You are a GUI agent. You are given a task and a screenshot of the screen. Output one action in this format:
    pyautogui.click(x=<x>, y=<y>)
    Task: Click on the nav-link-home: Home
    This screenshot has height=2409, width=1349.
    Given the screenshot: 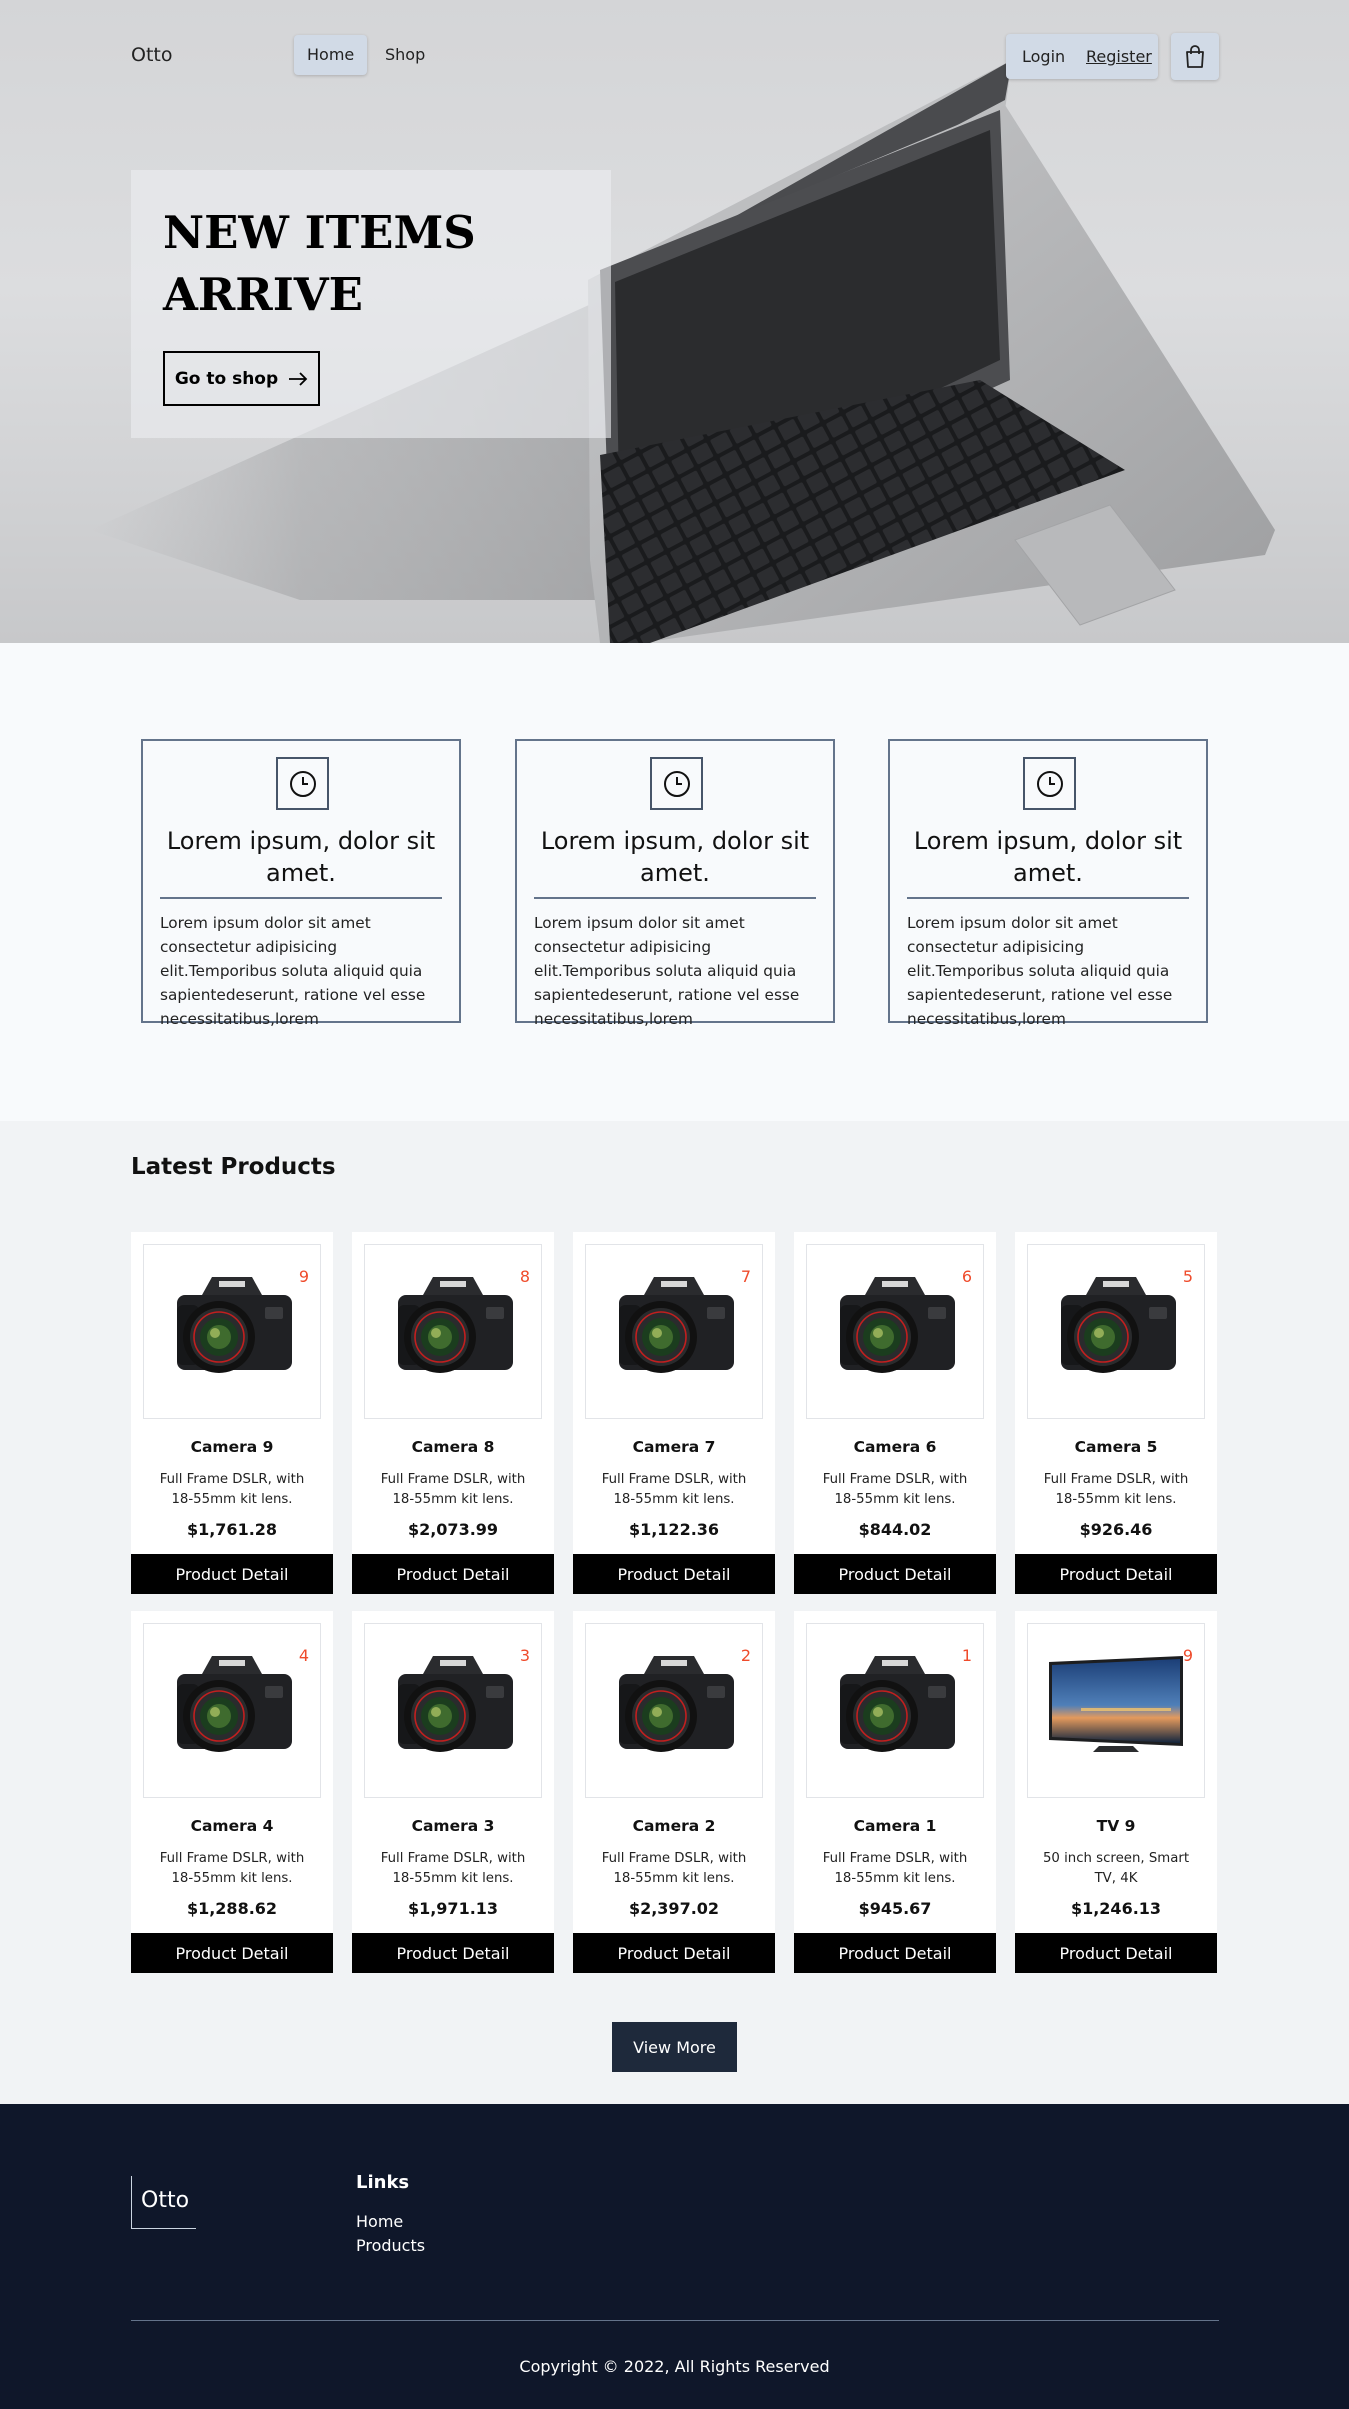 What is the action you would take?
    pyautogui.click(x=331, y=55)
    